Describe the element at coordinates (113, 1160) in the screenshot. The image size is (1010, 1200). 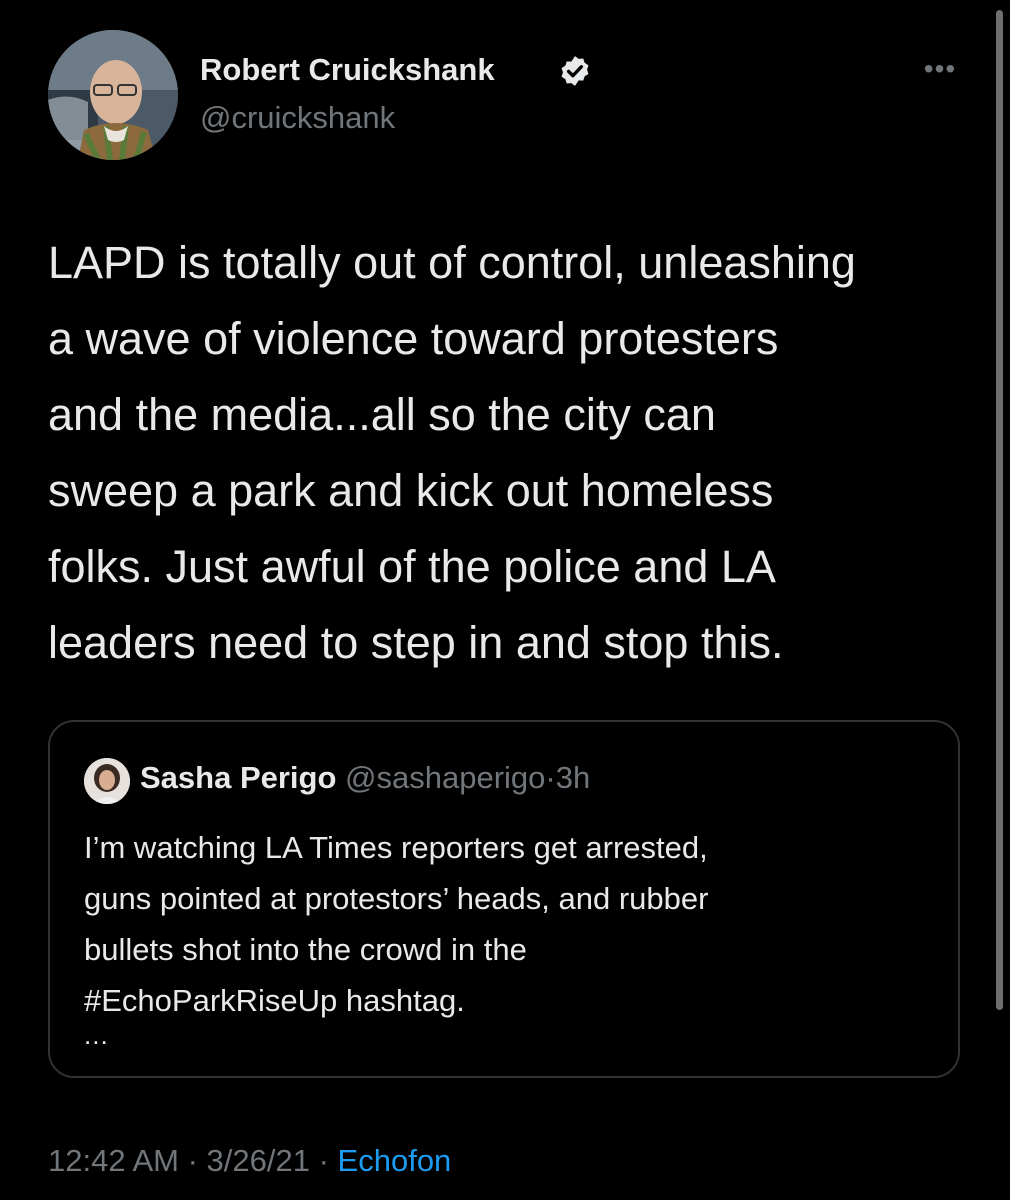
I see `tweet-time: 12:42 AM` at that location.